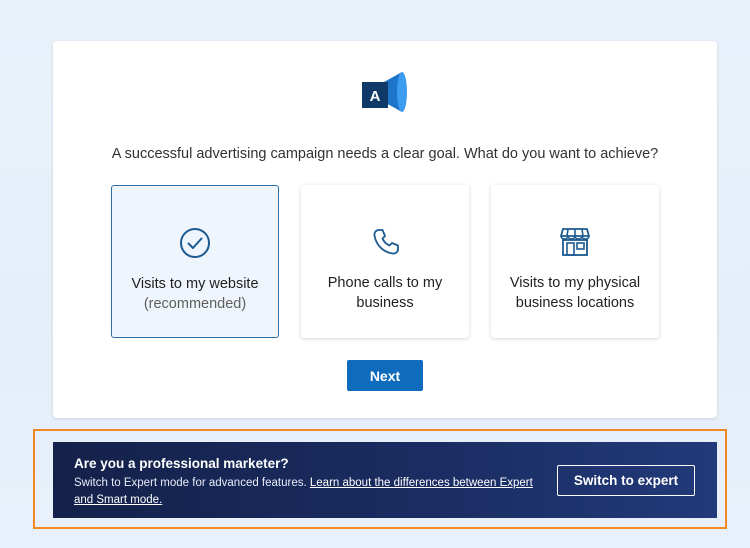 The image size is (750, 548). I want to click on phone-icon, so click(386, 242).